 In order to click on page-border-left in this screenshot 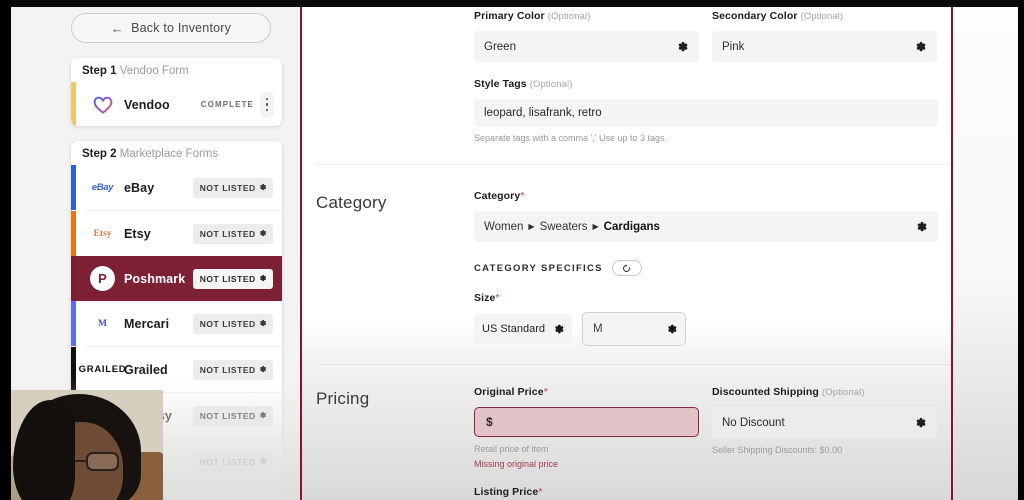, I will do `click(301, 253)`.